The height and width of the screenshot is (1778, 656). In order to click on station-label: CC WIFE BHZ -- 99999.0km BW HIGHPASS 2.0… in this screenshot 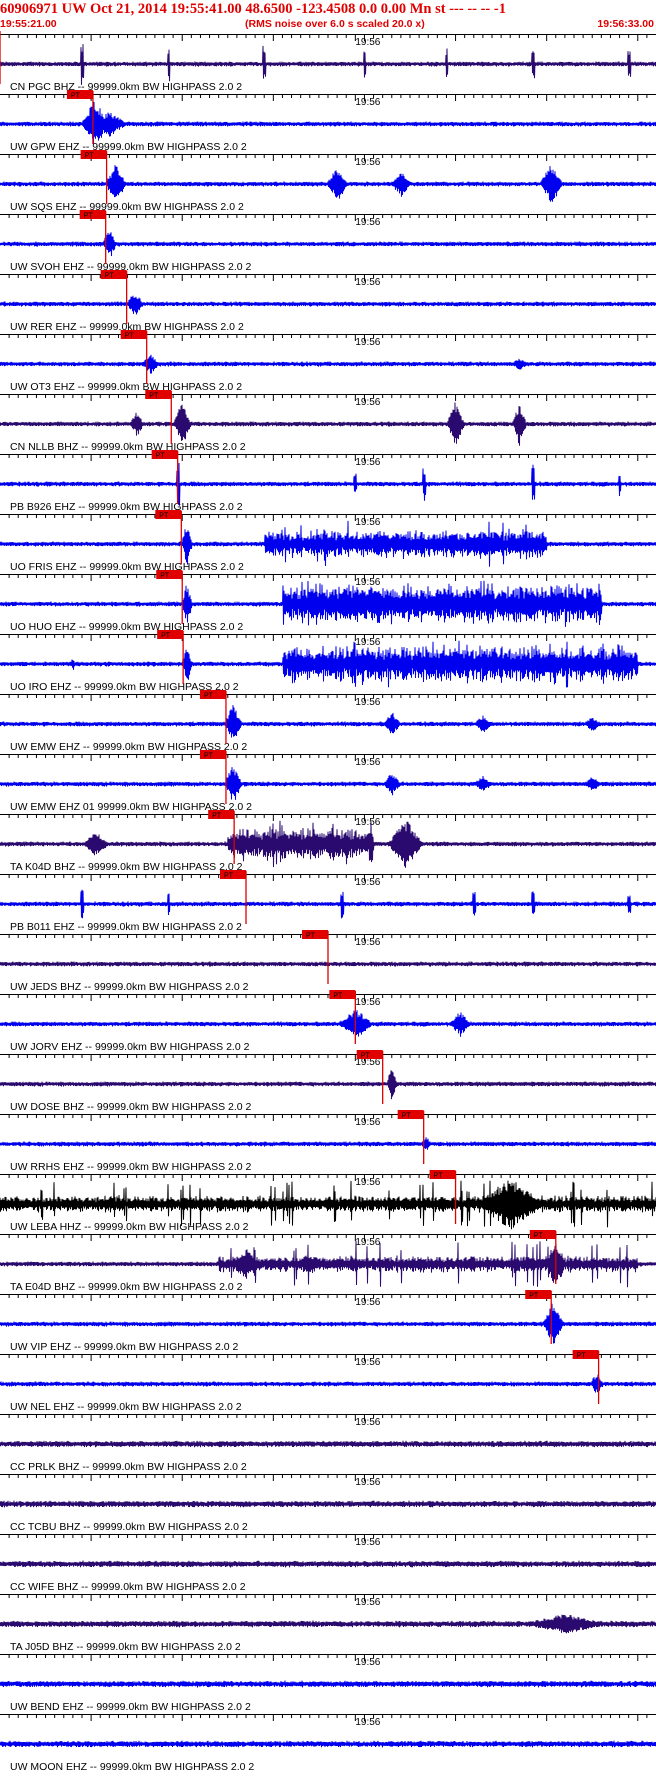, I will do `click(128, 1587)`.